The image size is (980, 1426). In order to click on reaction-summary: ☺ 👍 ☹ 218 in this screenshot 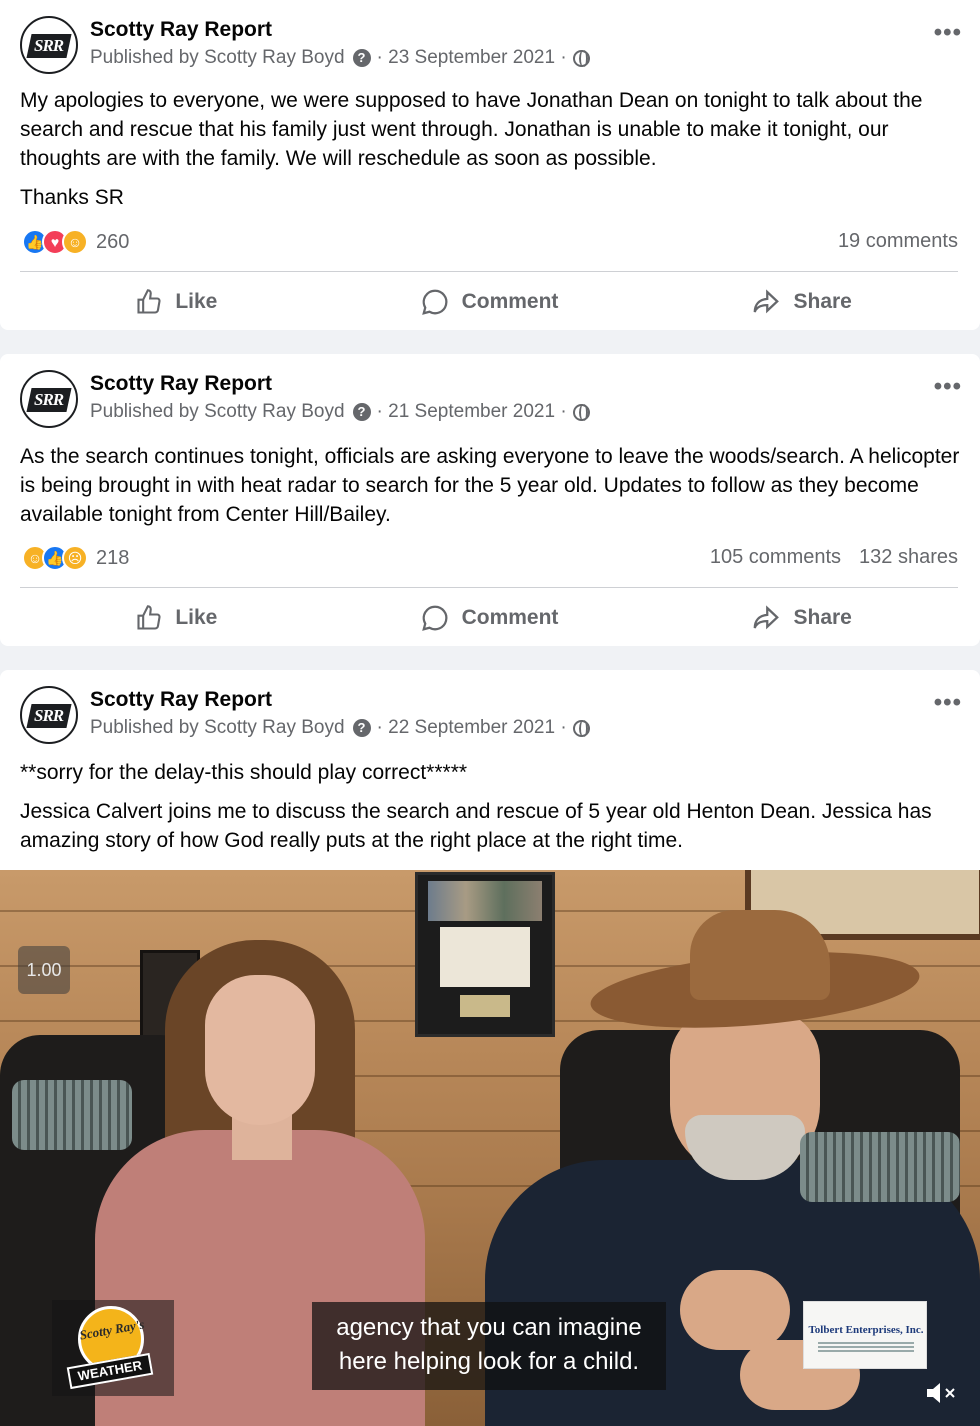, I will do `click(75, 558)`.